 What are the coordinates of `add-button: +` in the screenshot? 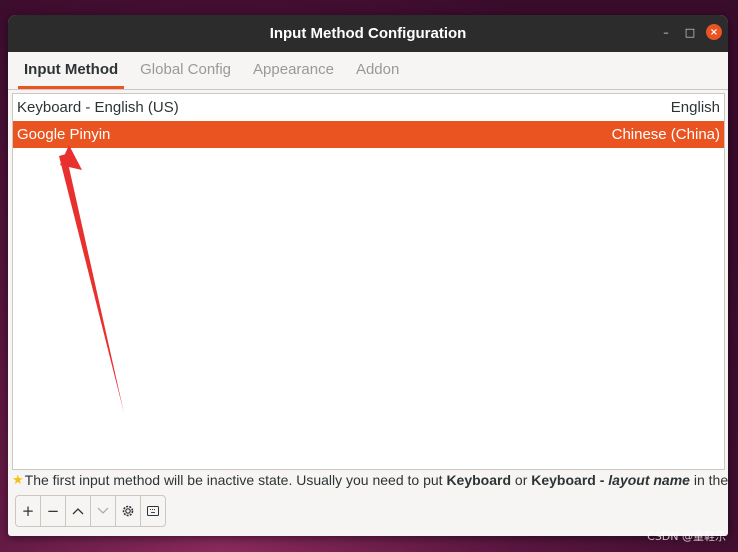 It's located at (28, 511).